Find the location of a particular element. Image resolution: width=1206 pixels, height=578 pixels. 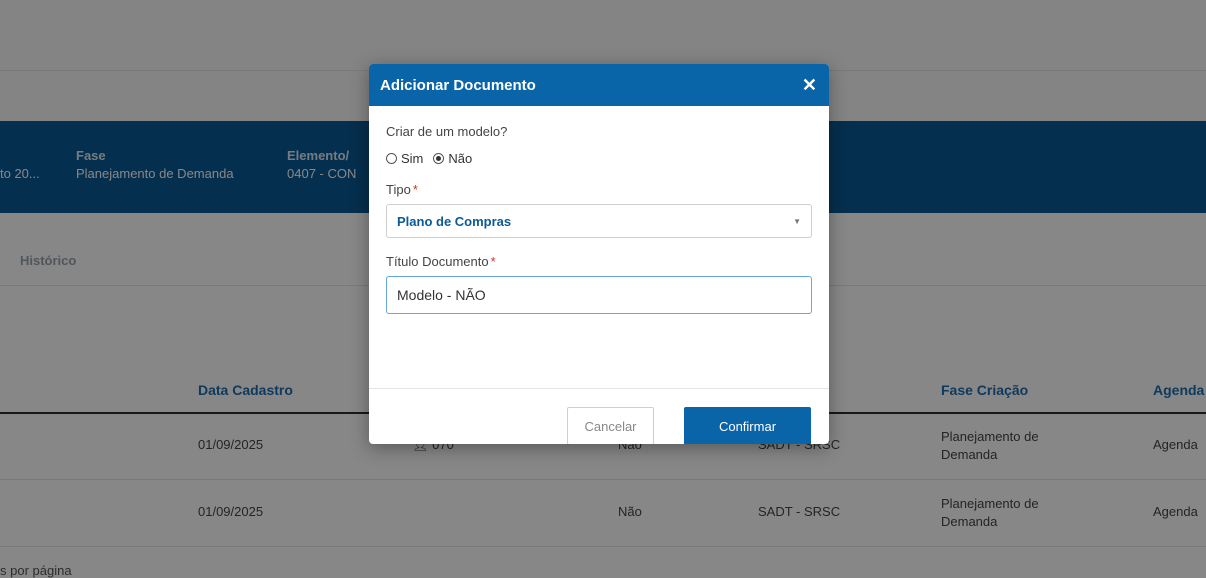

close-icon: ✕ is located at coordinates (809, 85).